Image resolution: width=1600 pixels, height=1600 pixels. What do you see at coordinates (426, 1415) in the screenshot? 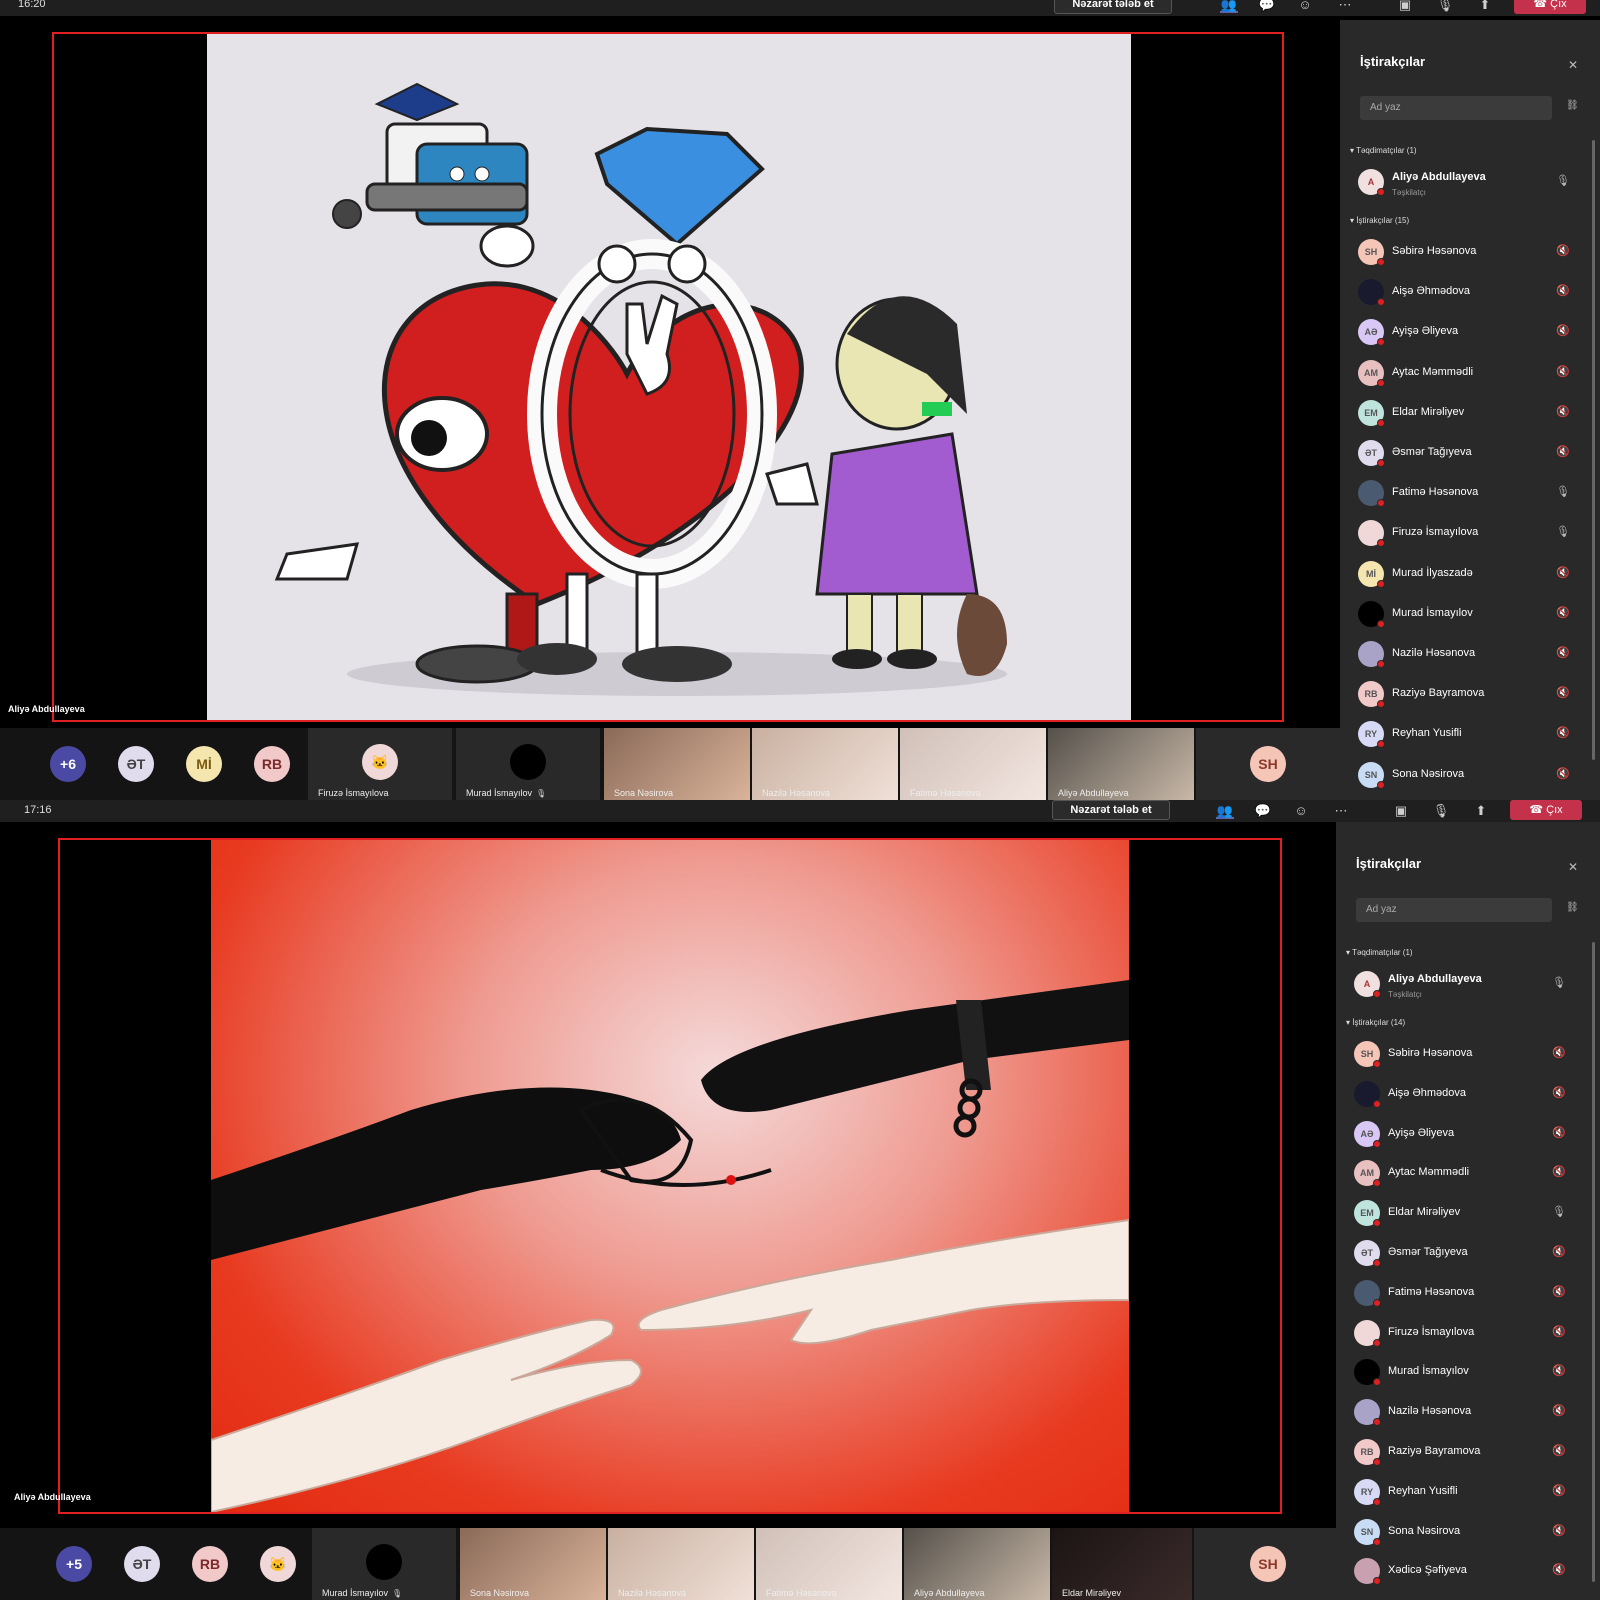
I see `light-hand-left` at bounding box center [426, 1415].